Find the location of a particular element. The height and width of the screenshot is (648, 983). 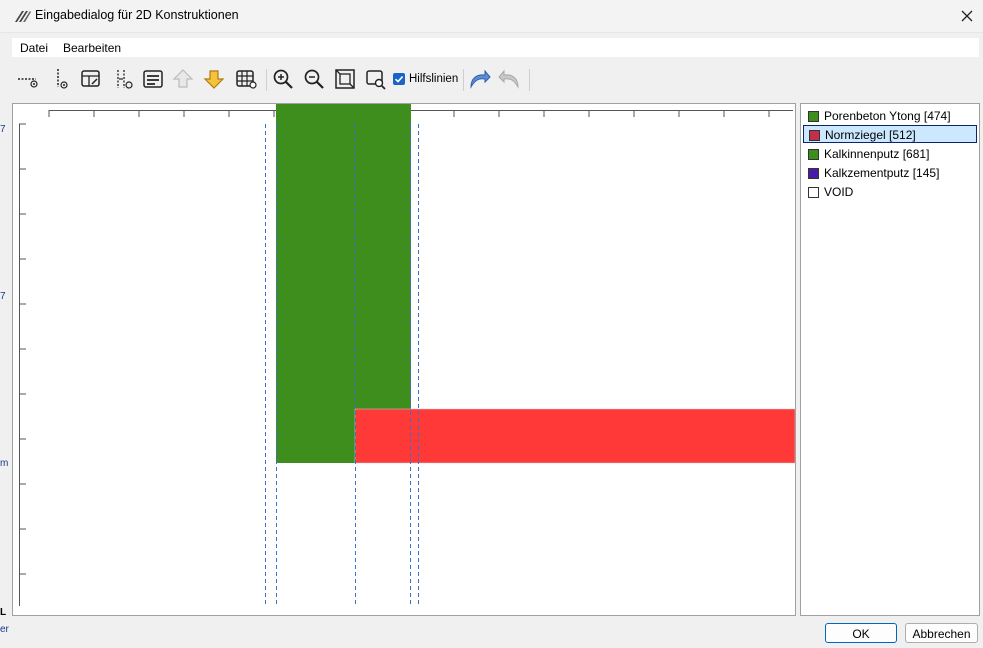

zoom-in-button is located at coordinates (283, 79).